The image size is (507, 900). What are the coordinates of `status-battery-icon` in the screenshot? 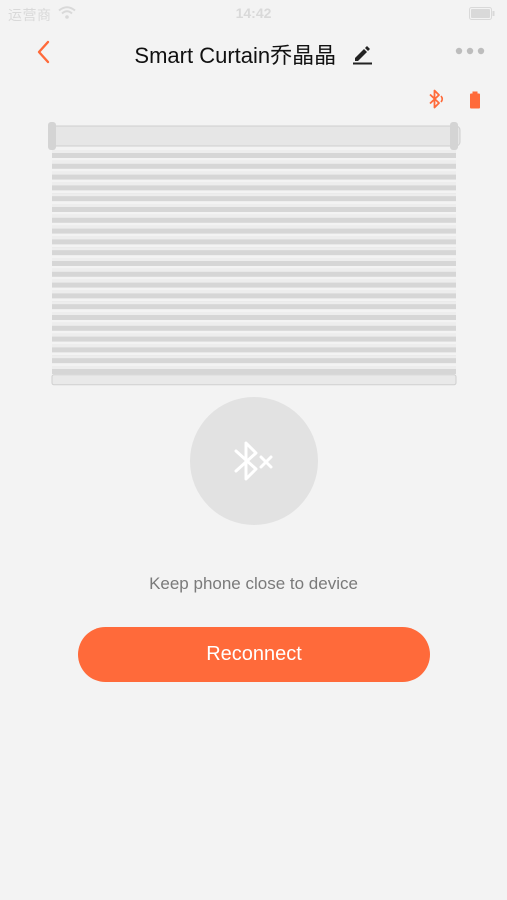 It's located at (482, 16).